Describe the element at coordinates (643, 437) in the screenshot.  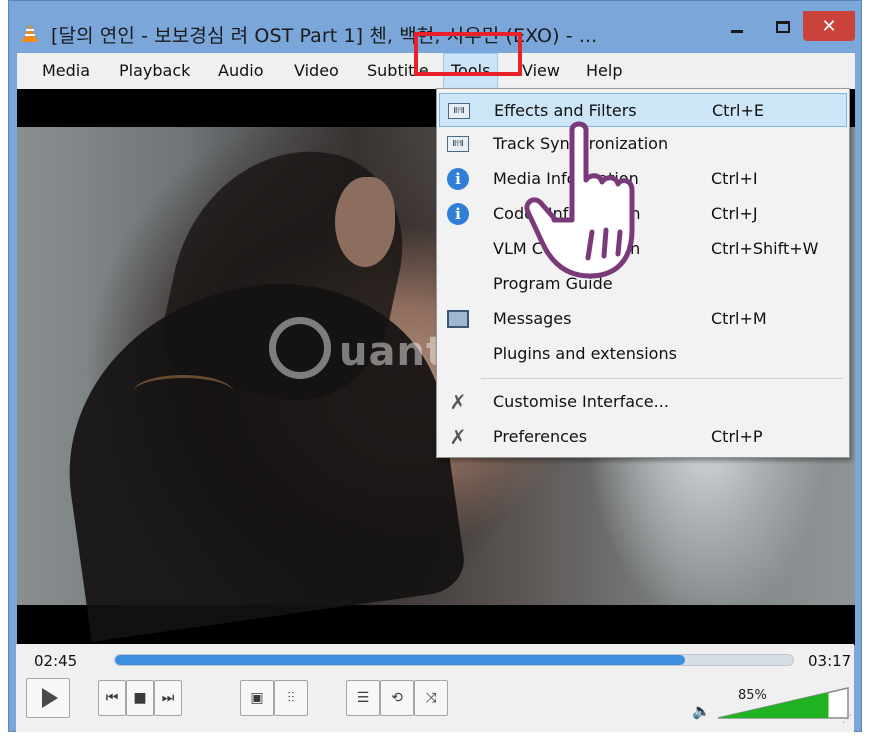
I see `menu-item-preferences: ✗ Preferences Ctrl+P` at that location.